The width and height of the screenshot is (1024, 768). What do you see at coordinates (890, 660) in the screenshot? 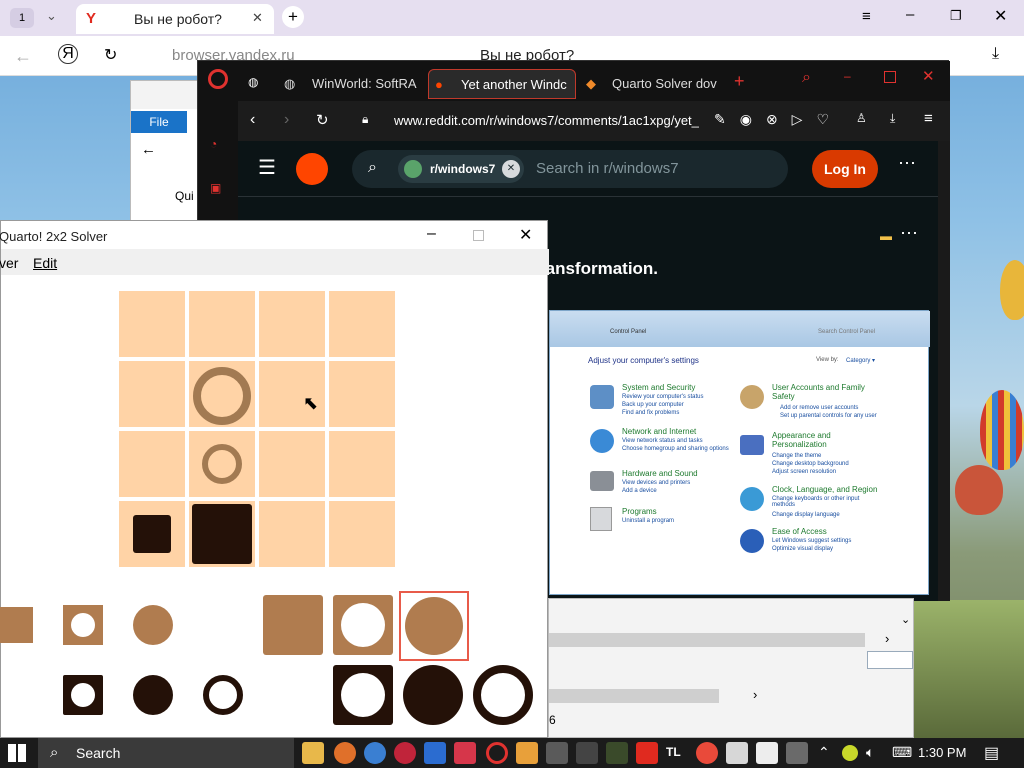
I see `view-toggle` at bounding box center [890, 660].